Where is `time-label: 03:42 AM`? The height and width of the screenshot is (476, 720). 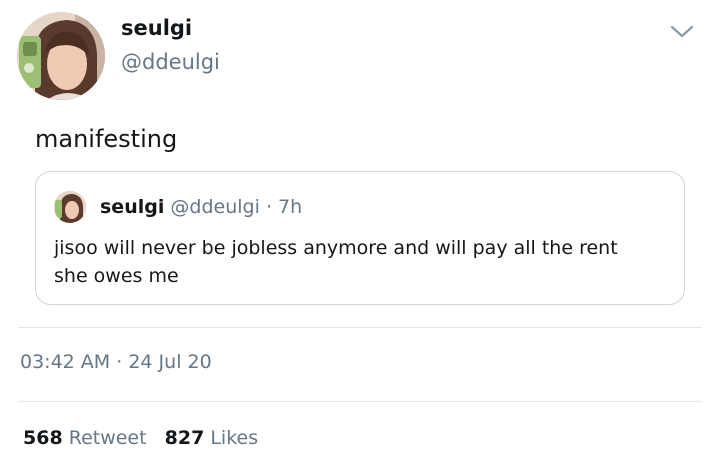 time-label: 03:42 AM is located at coordinates (65, 362).